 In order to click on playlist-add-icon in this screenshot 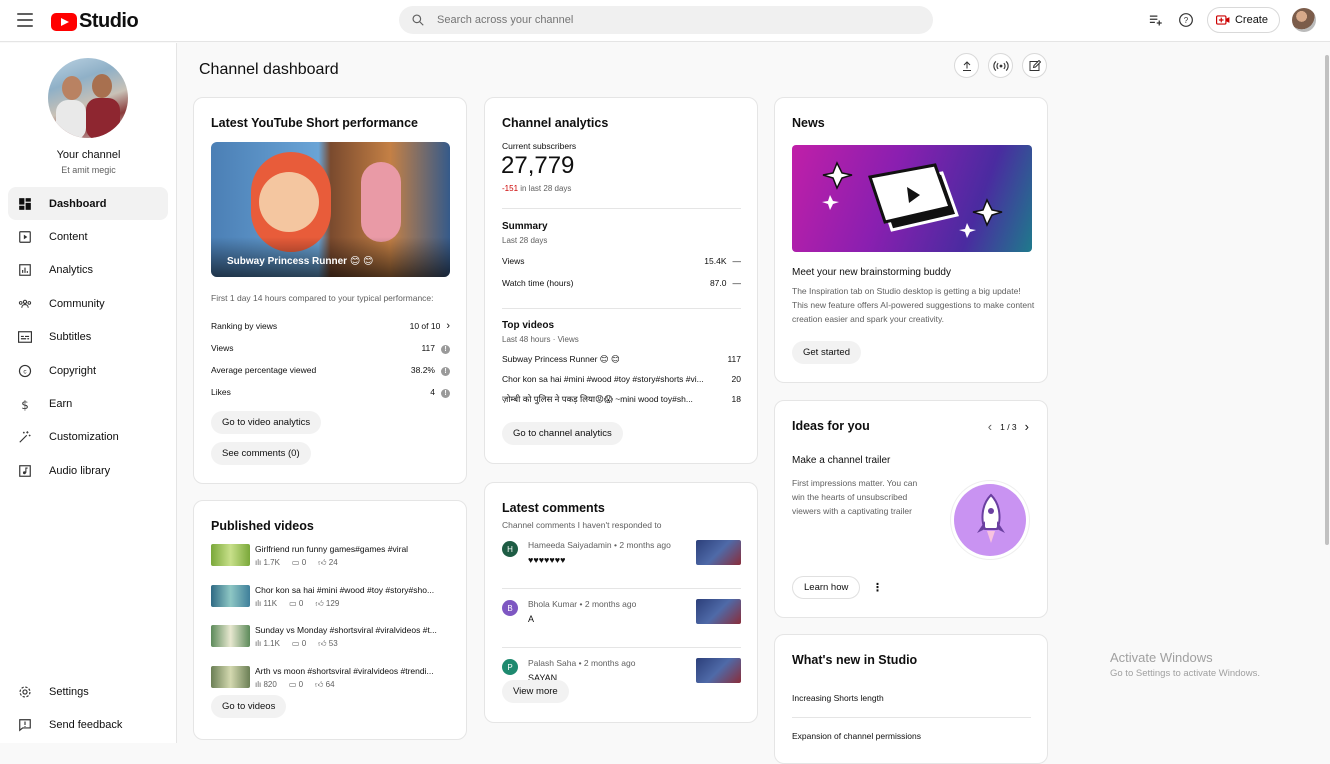, I will do `click(1156, 20)`.